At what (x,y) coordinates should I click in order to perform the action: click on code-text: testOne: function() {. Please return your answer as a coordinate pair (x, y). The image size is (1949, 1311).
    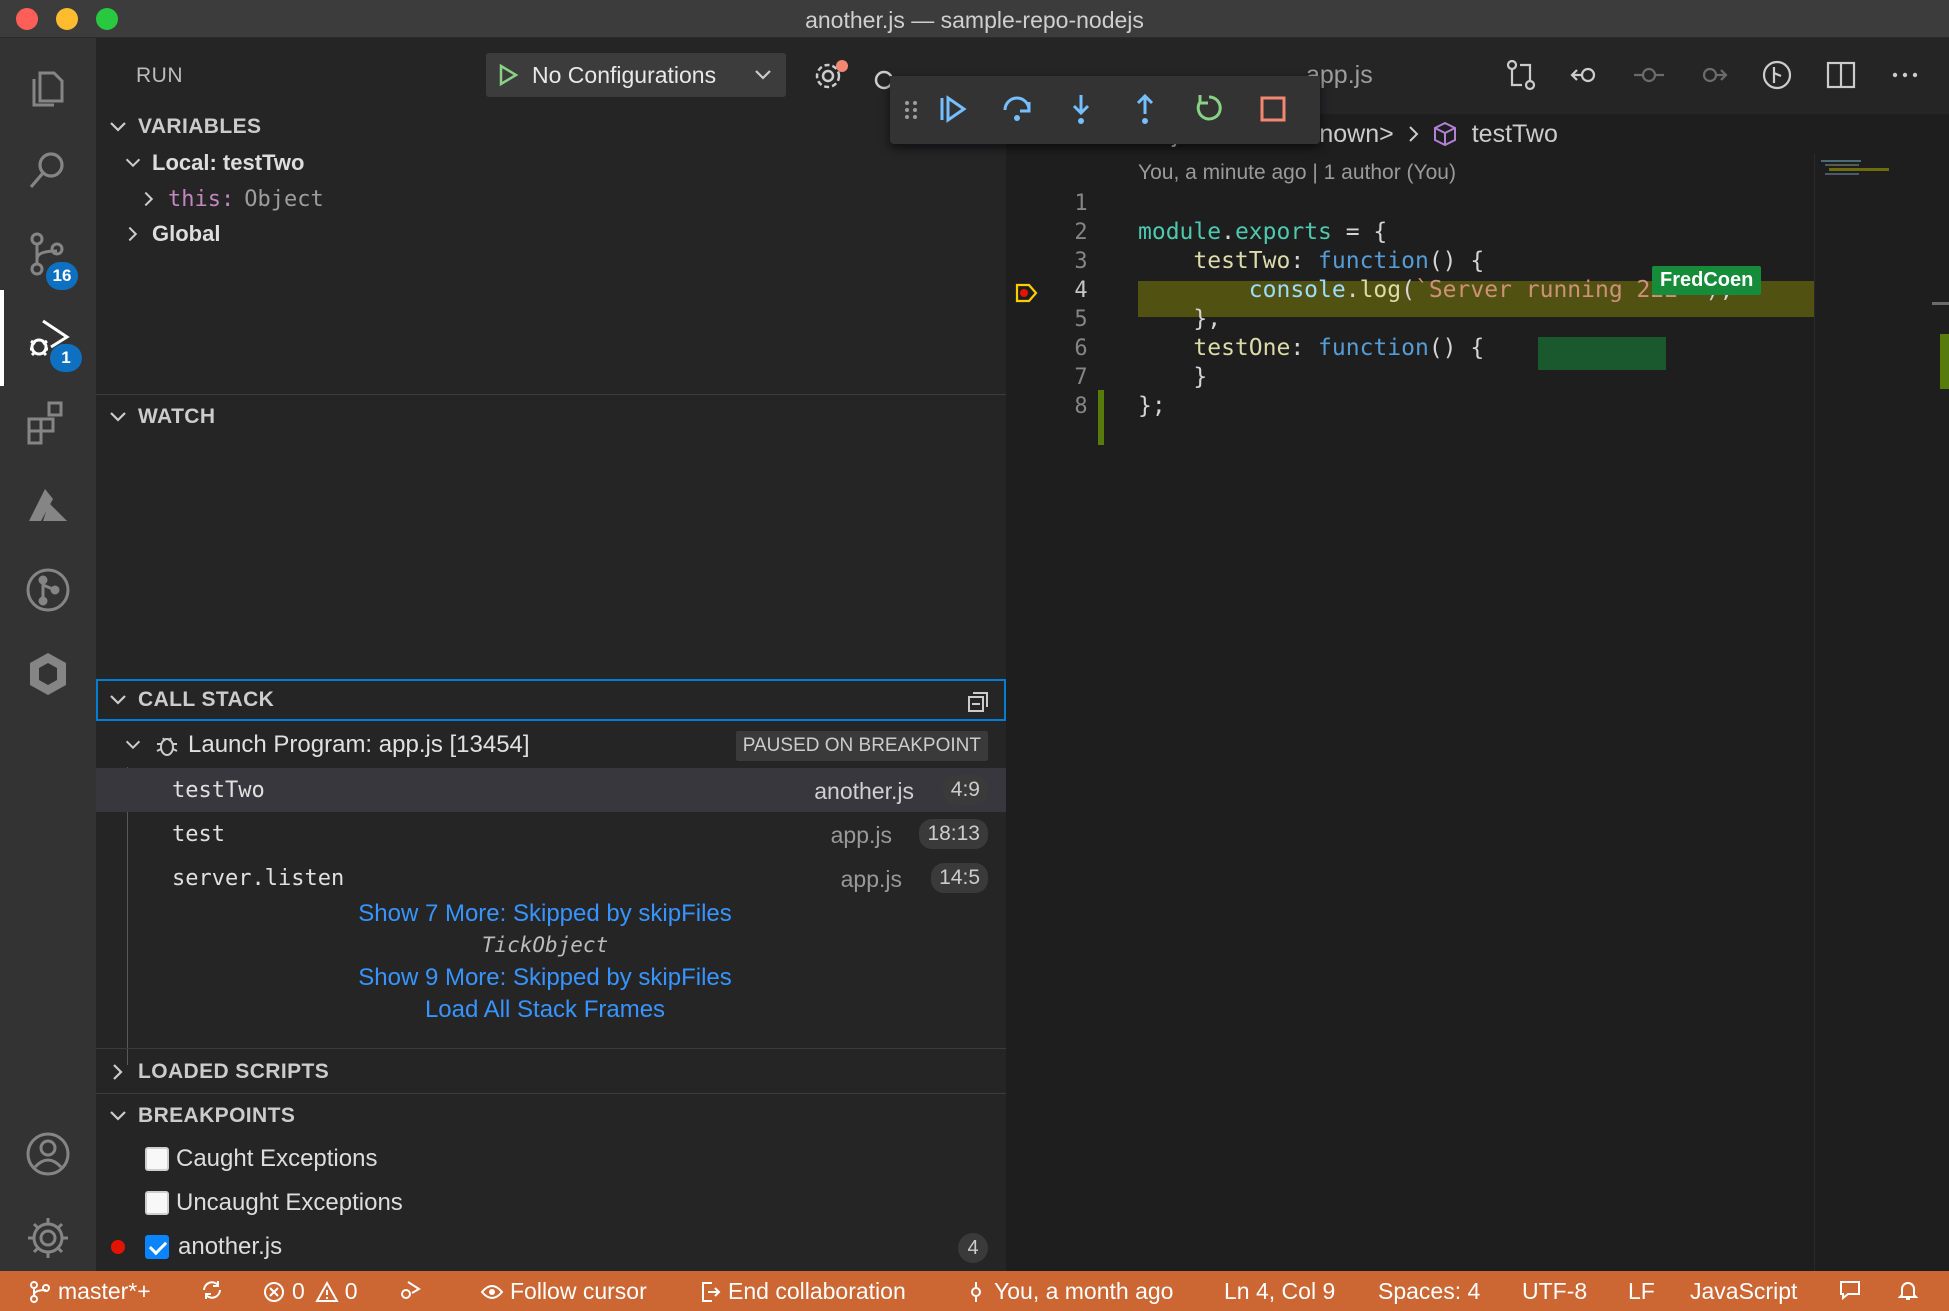
    Looking at the image, I should click on (1311, 348).